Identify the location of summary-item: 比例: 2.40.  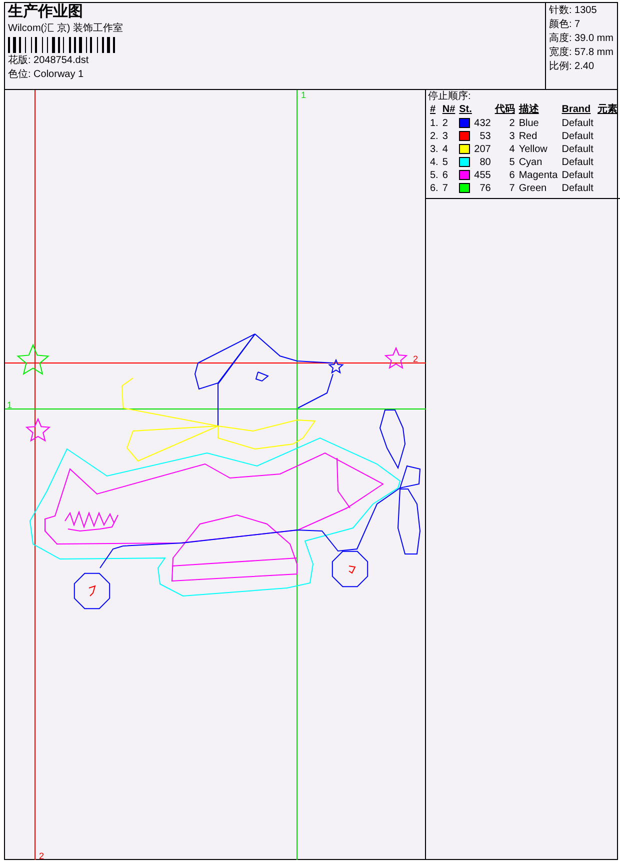
(572, 67).